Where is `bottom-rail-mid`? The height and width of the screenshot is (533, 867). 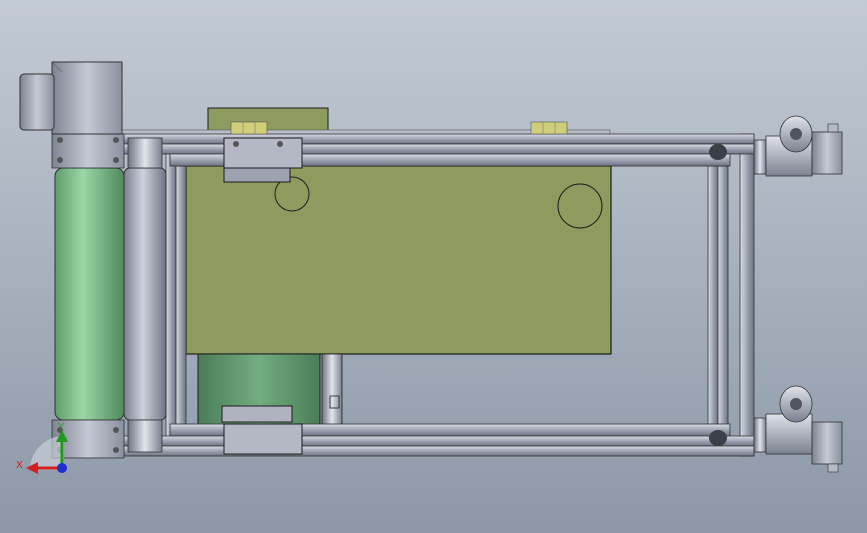 bottom-rail-mid is located at coordinates (437, 441).